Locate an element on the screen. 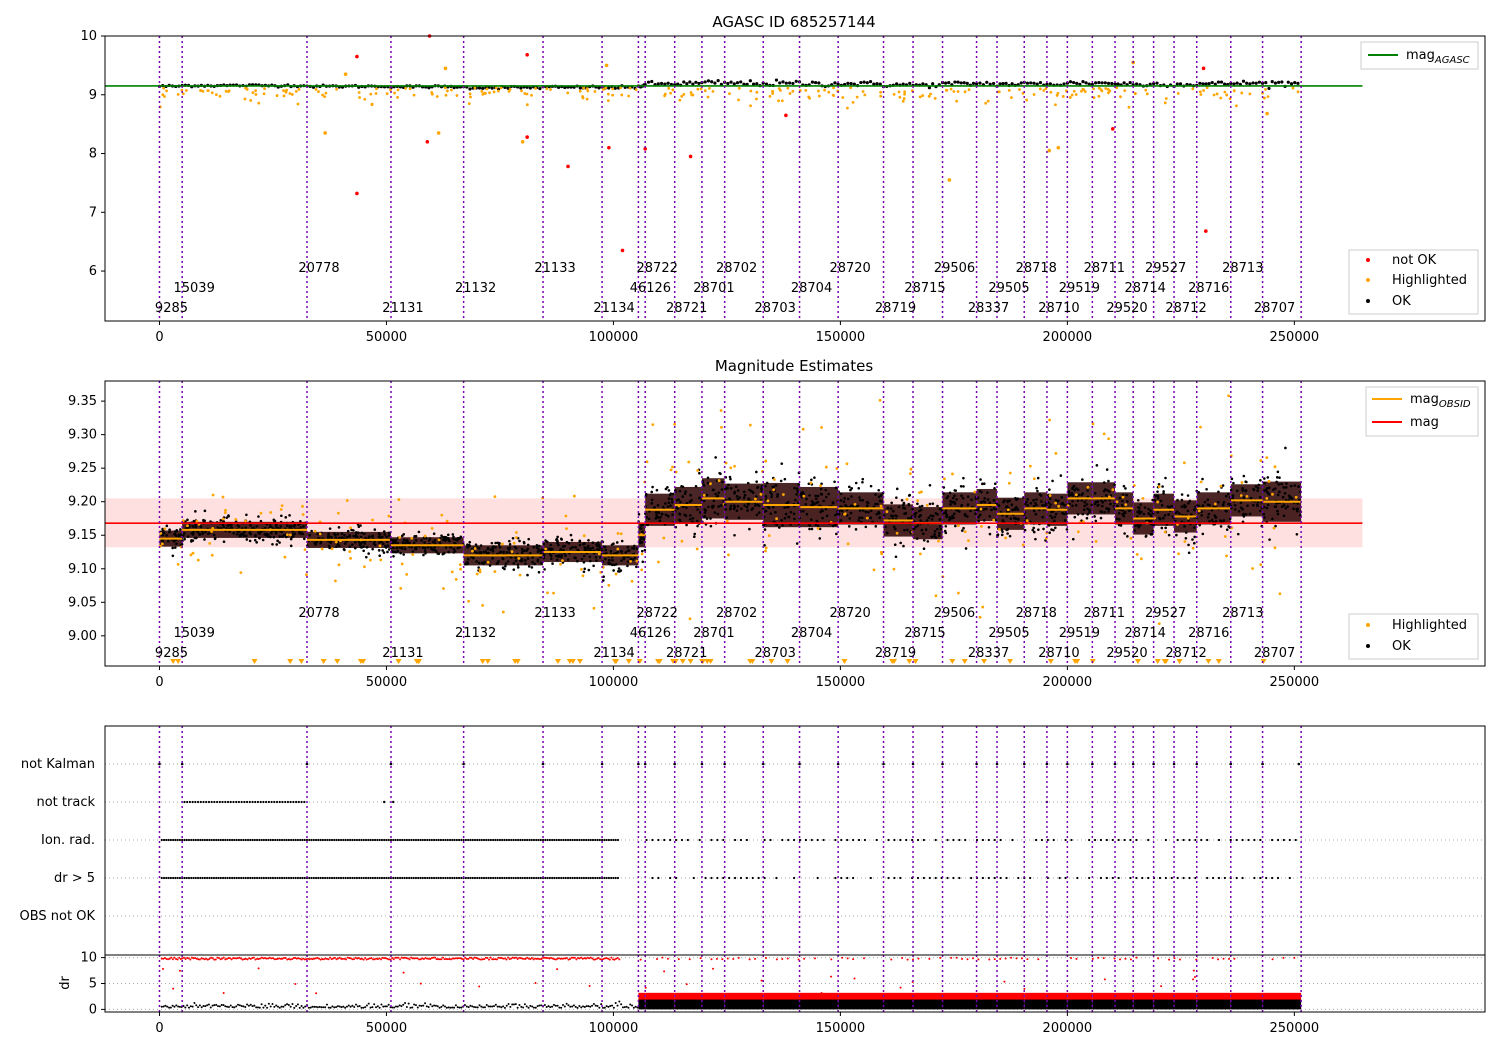 This screenshot has width=1500, height=1050. p1-xtick-label: 100000 is located at coordinates (614, 337).